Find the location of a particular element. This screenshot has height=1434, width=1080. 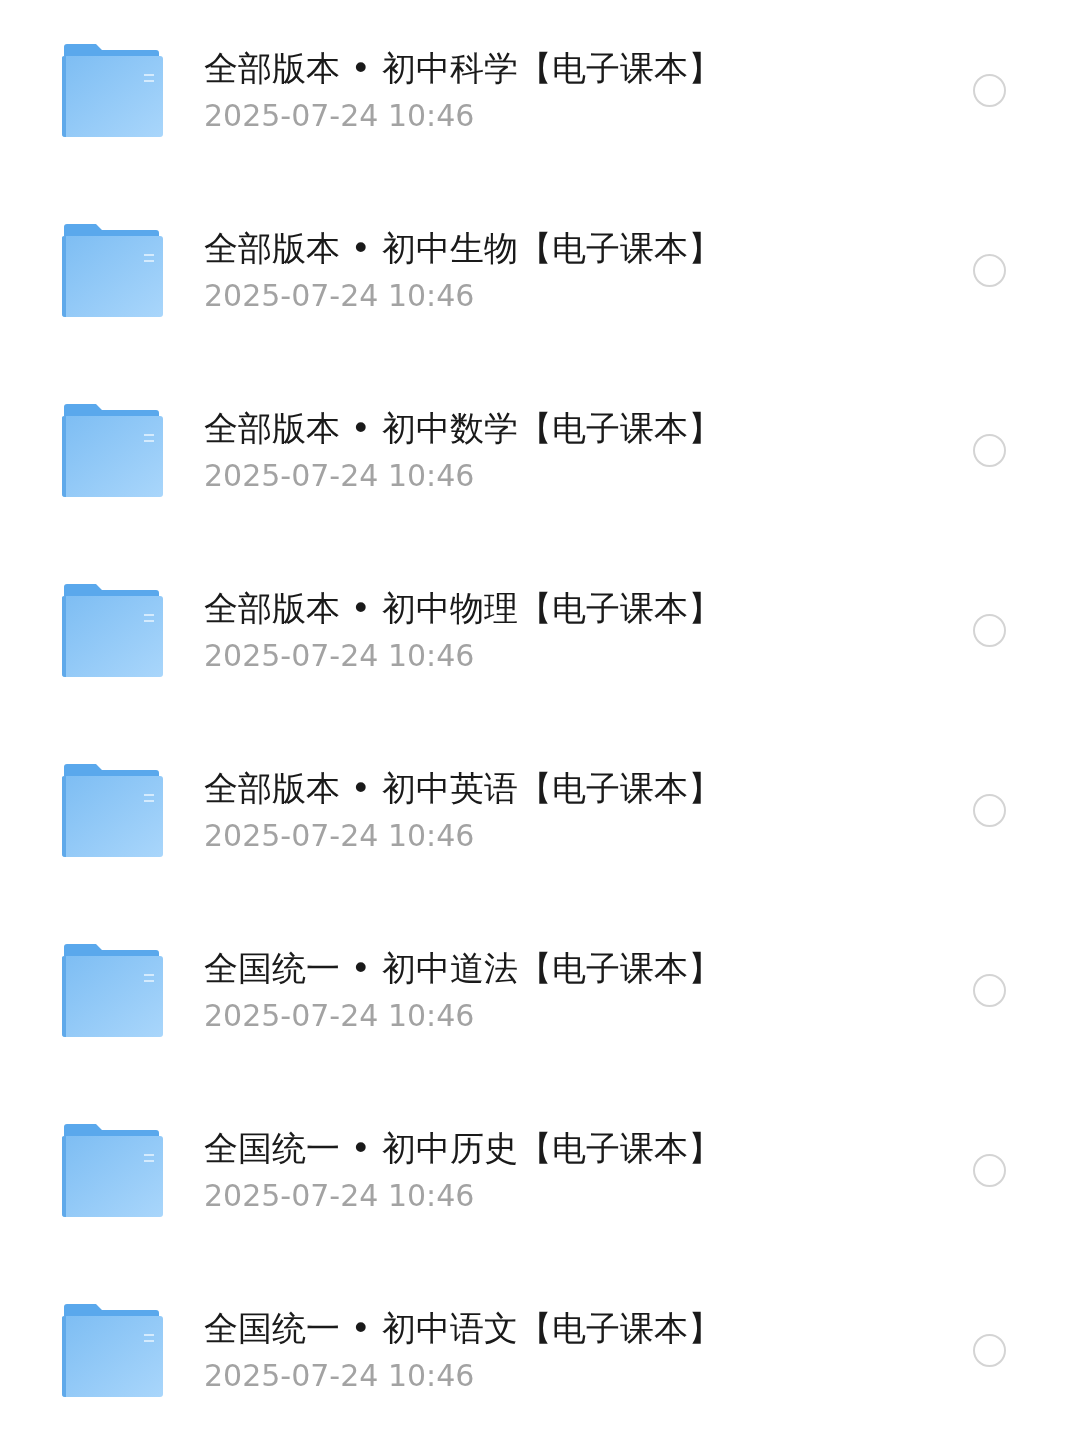

folder-name: 全国统一 • 初中历史【电子课本】 is located at coordinates (463, 1148).